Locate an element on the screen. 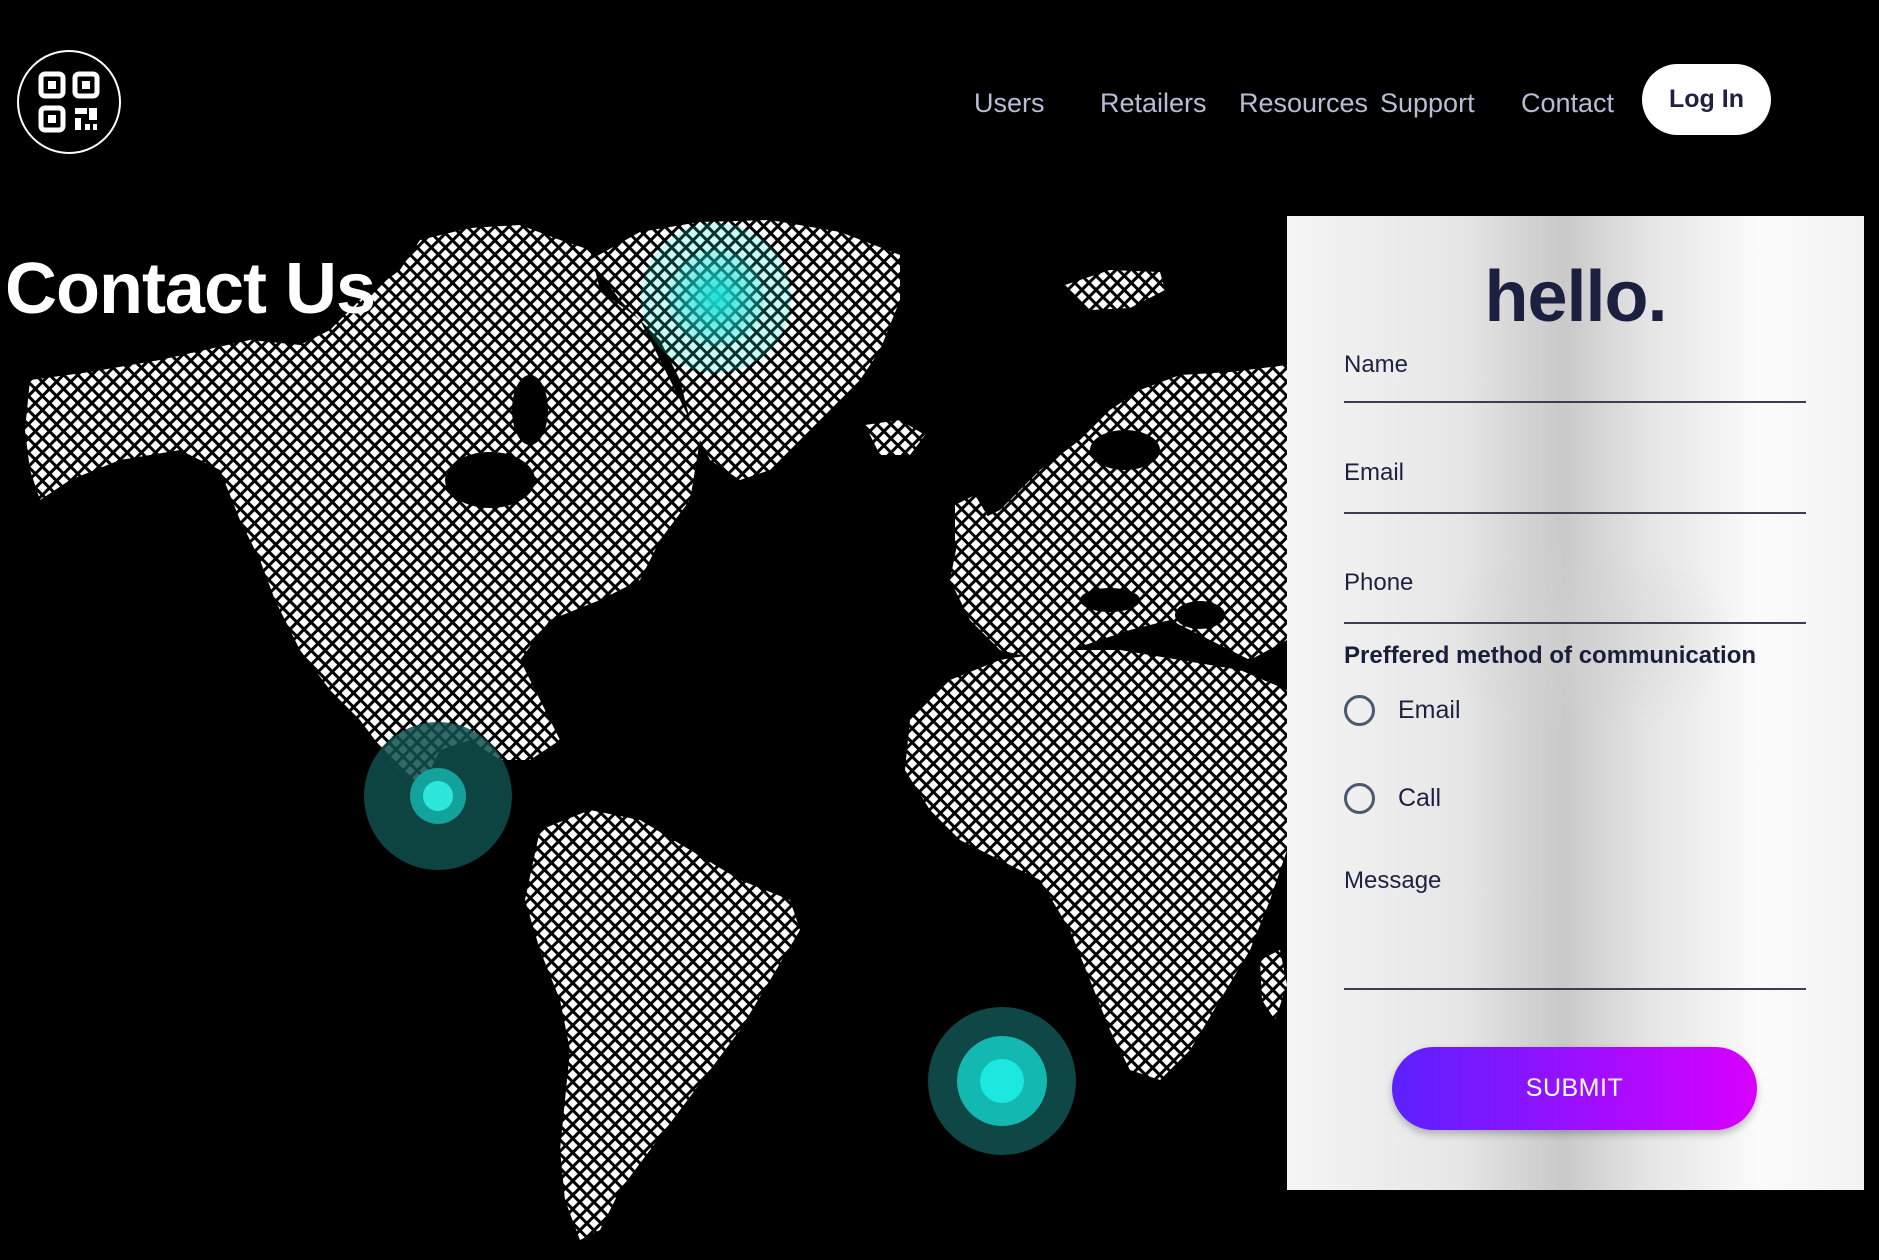 The width and height of the screenshot is (1879, 1260). phone-field: Phone is located at coordinates (1577, 598).